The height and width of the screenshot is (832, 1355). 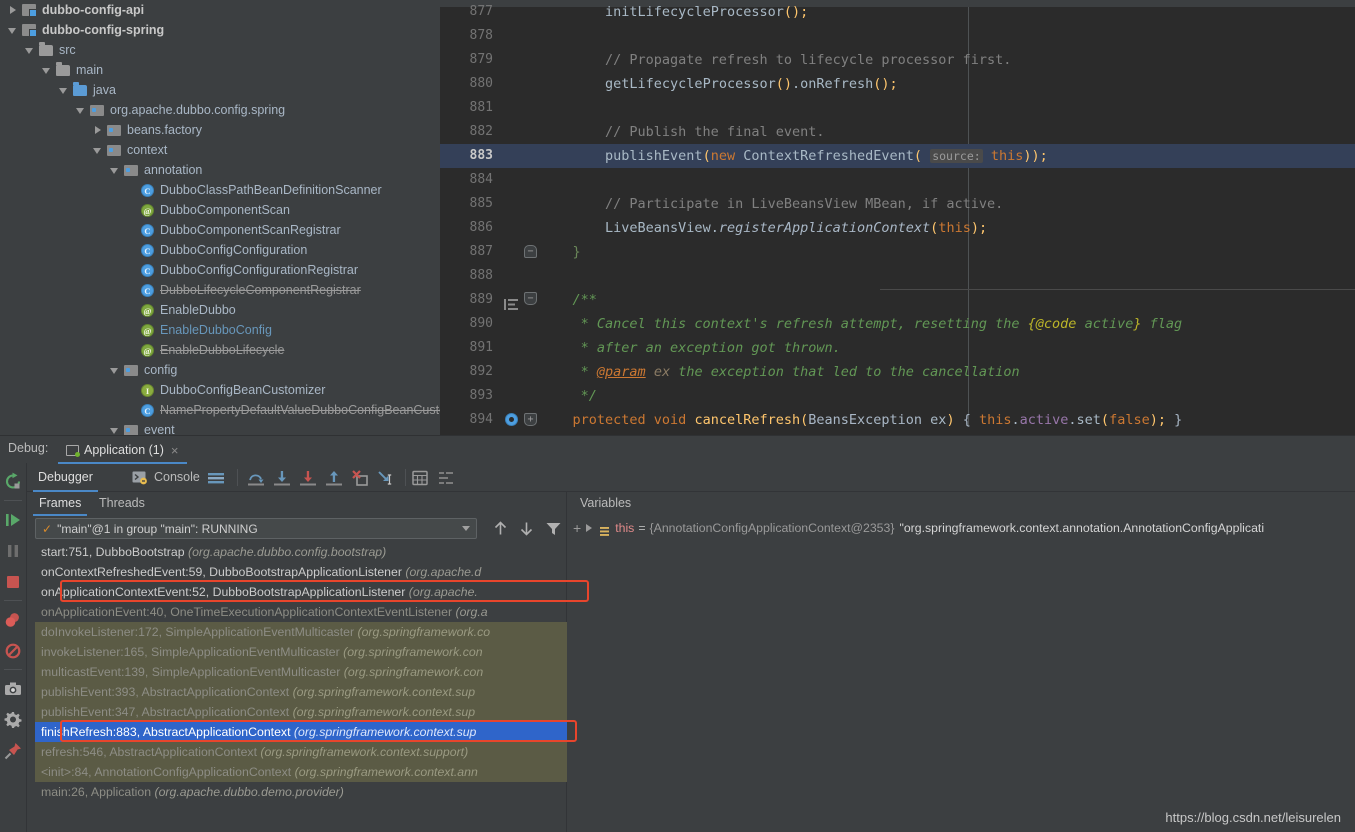 What do you see at coordinates (897, 396) in the screenshot?
I see `code-line: 893 */` at bounding box center [897, 396].